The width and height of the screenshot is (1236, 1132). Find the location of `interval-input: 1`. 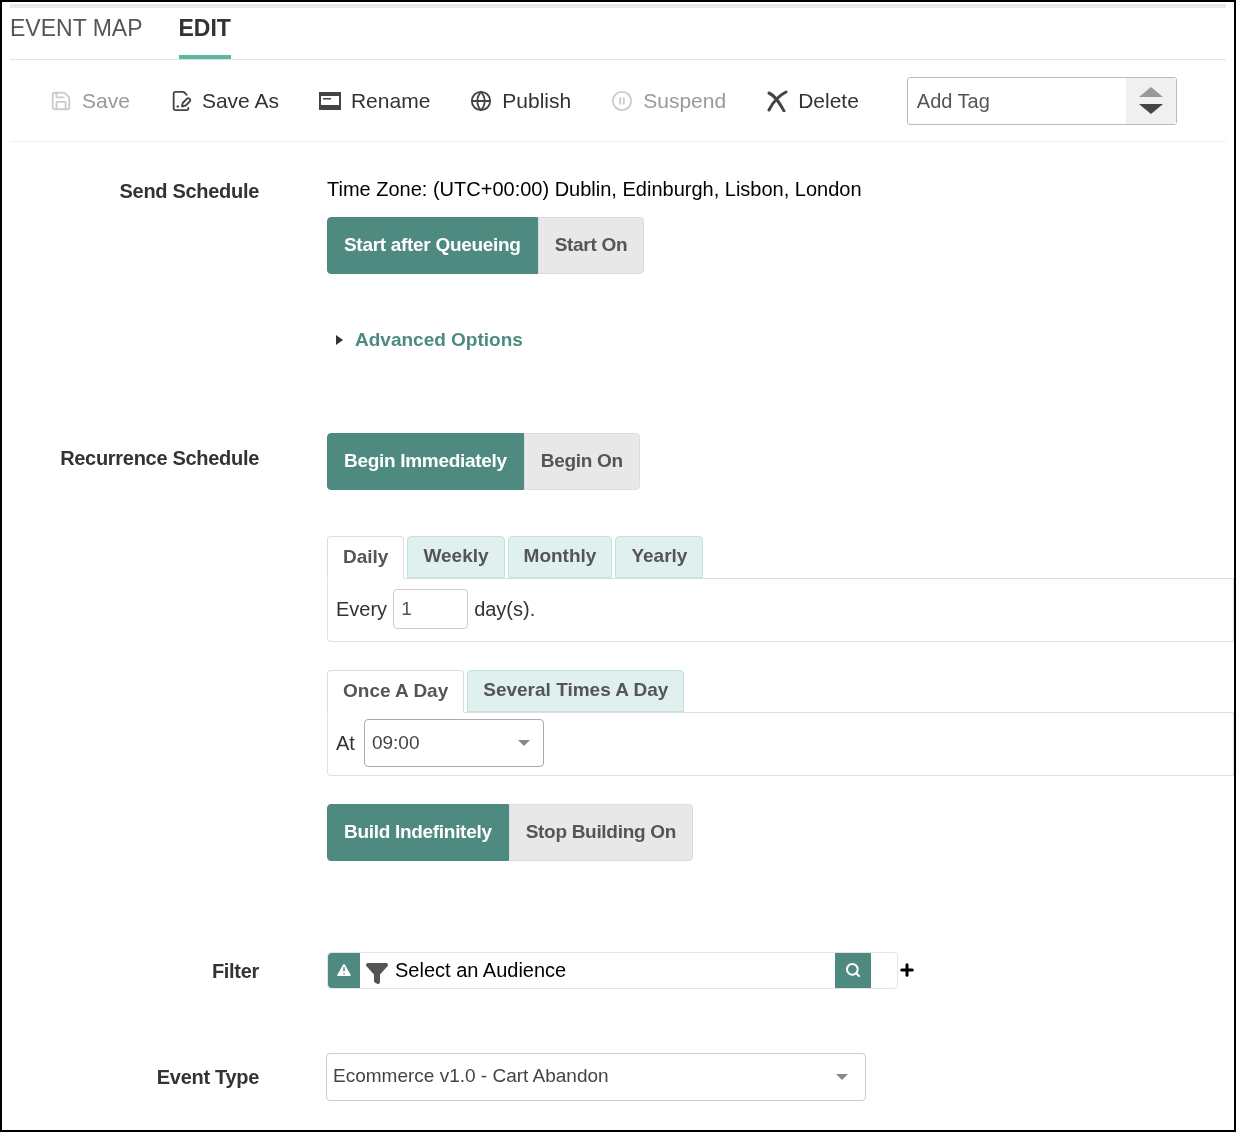

interval-input: 1 is located at coordinates (431, 609).